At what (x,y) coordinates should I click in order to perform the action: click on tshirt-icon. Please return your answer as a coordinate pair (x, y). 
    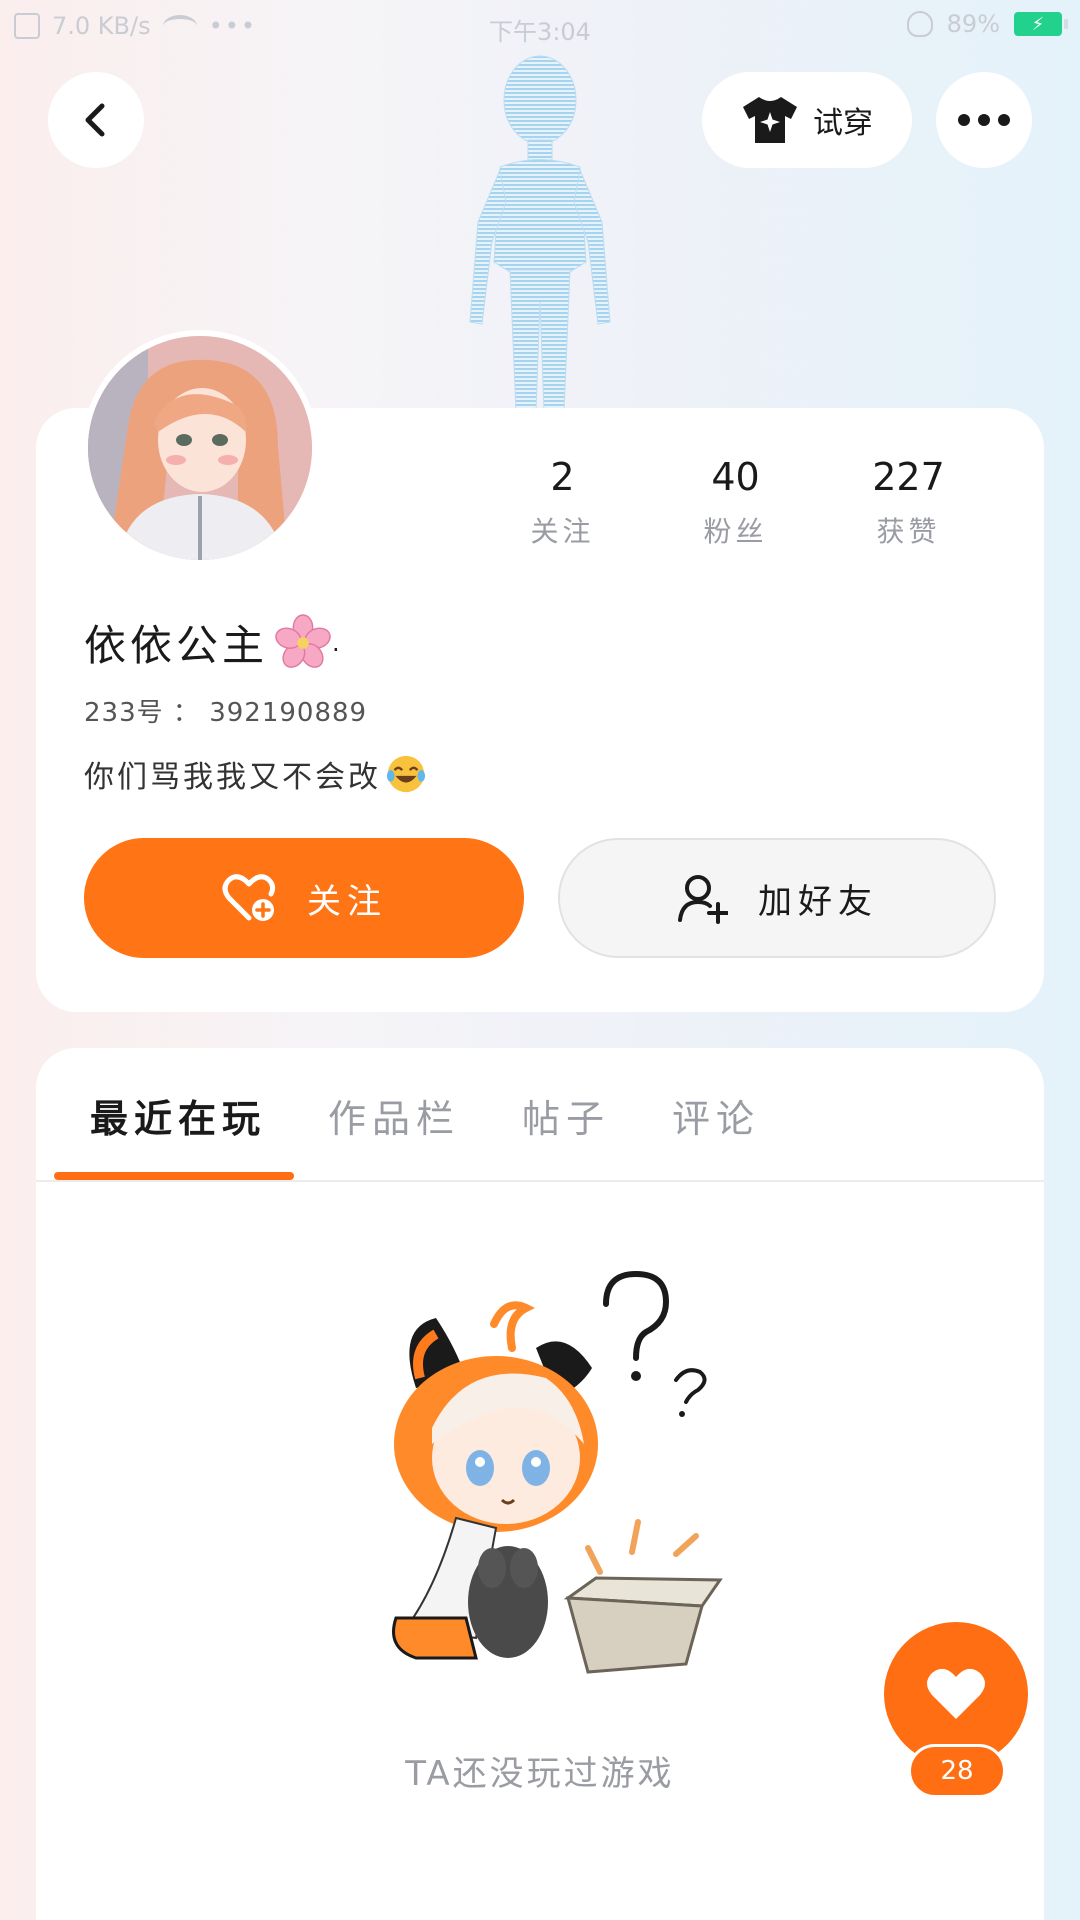
    Looking at the image, I should click on (770, 120).